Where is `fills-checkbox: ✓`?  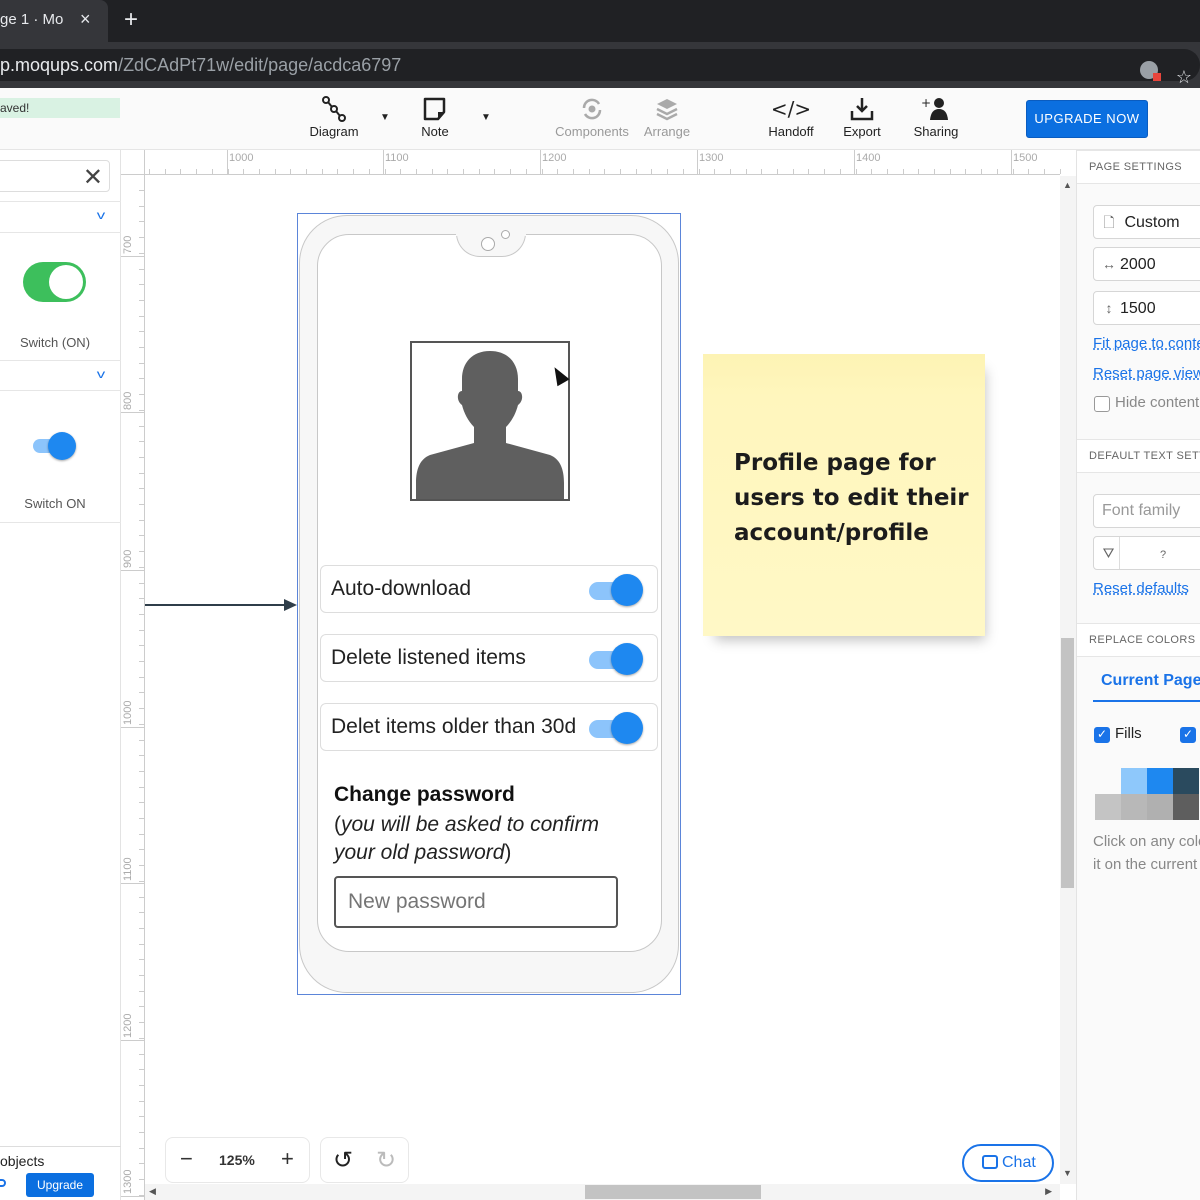
fills-checkbox: ✓ is located at coordinates (1102, 735).